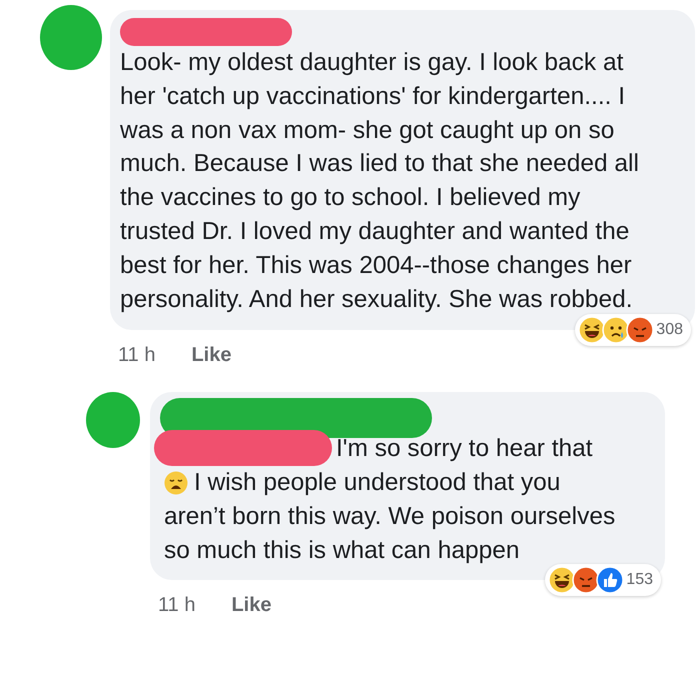 The width and height of the screenshot is (700, 698). I want to click on comment-text: aren’t born this way. We poison ourselves so much this is what can happen, so click(390, 533).